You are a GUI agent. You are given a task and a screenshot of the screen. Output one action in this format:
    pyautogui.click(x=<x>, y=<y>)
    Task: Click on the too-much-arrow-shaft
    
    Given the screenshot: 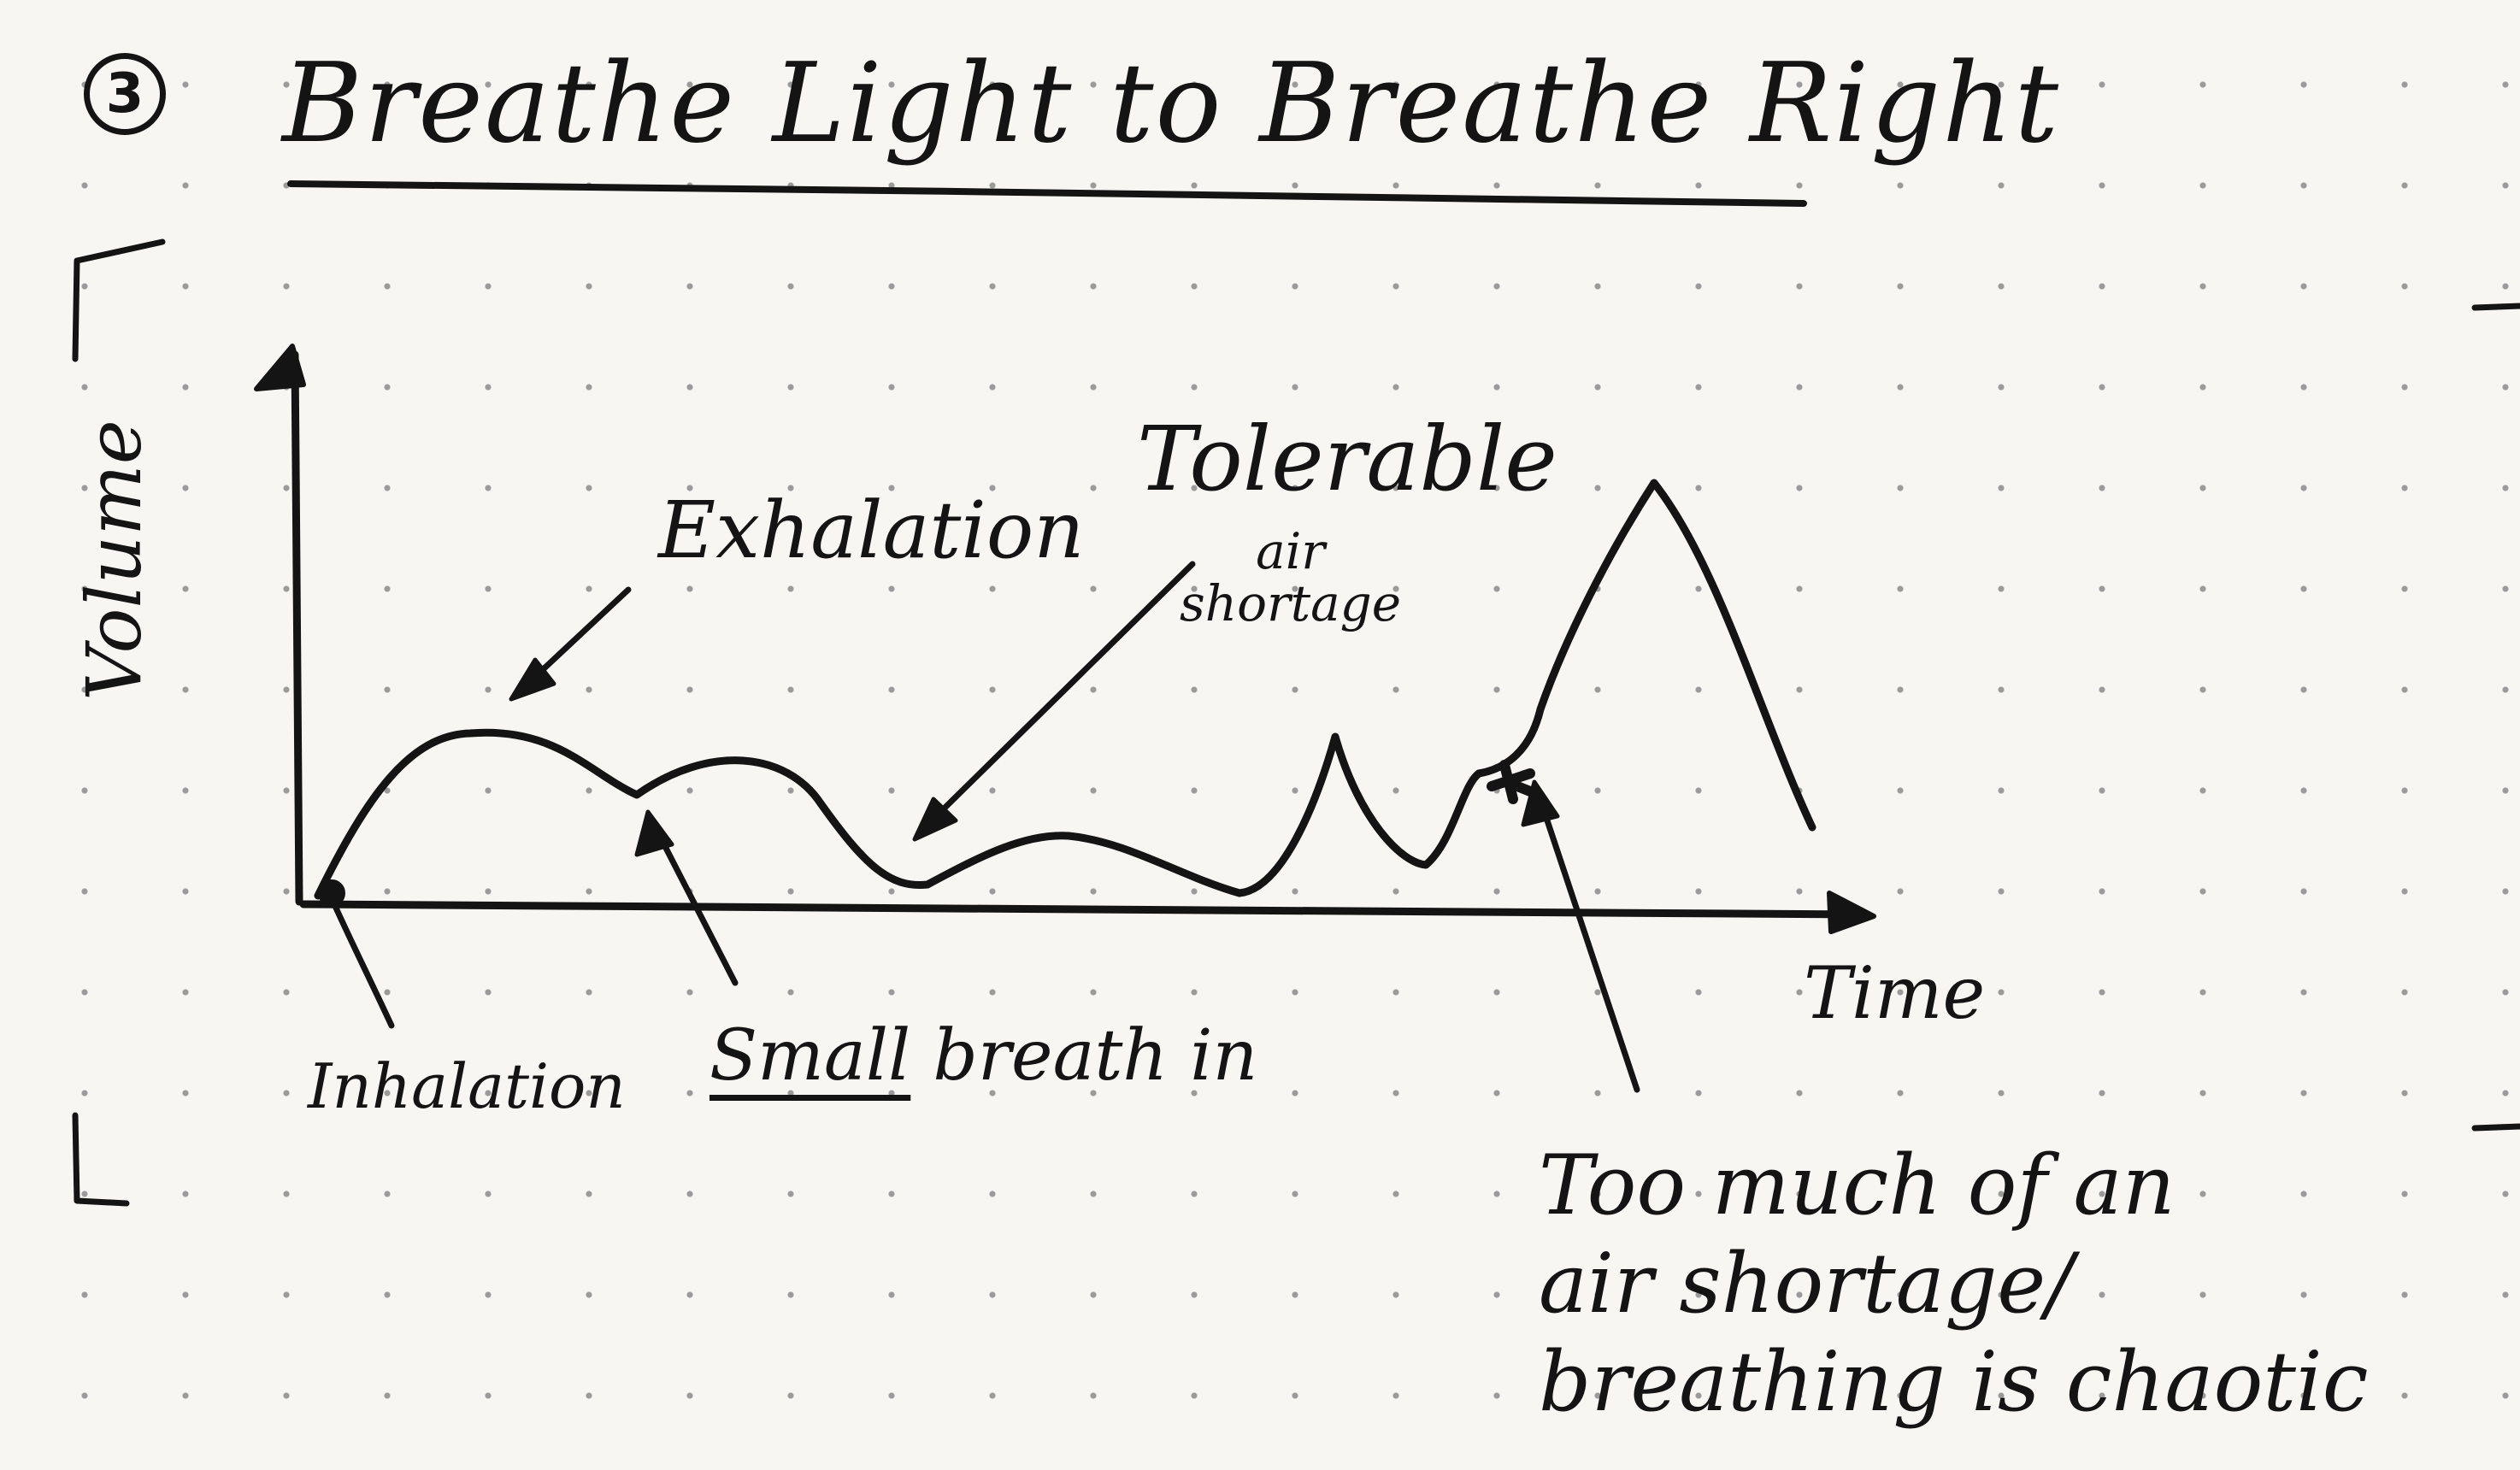 What is the action you would take?
    pyautogui.click(x=1587, y=942)
    